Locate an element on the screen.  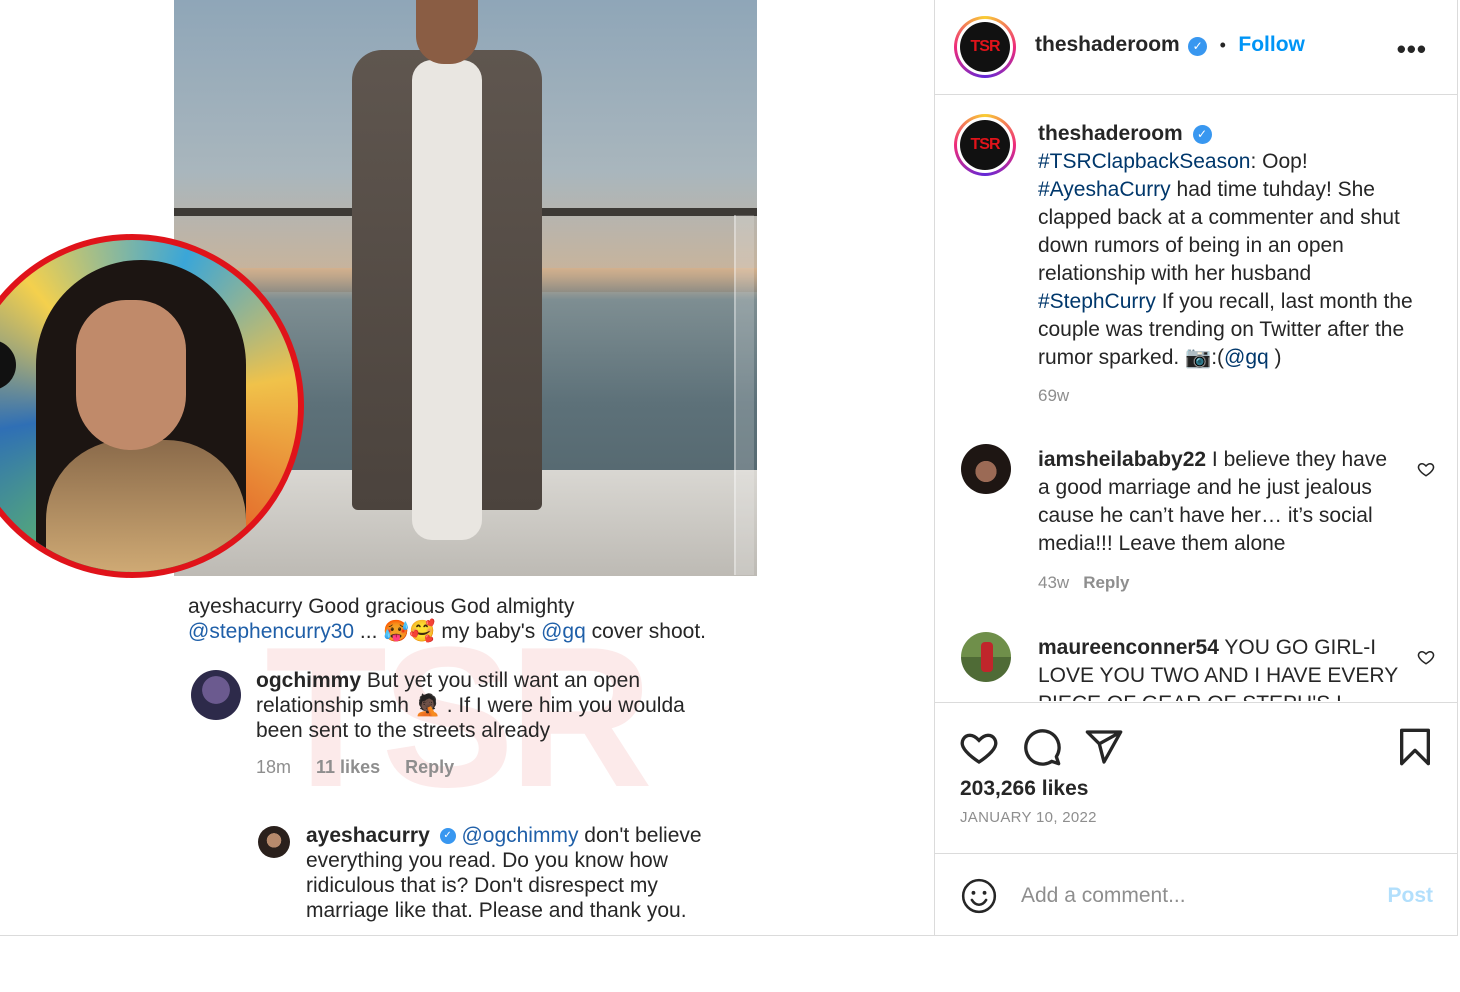
ayeshacurry-avatar is located at coordinates (274, 842).